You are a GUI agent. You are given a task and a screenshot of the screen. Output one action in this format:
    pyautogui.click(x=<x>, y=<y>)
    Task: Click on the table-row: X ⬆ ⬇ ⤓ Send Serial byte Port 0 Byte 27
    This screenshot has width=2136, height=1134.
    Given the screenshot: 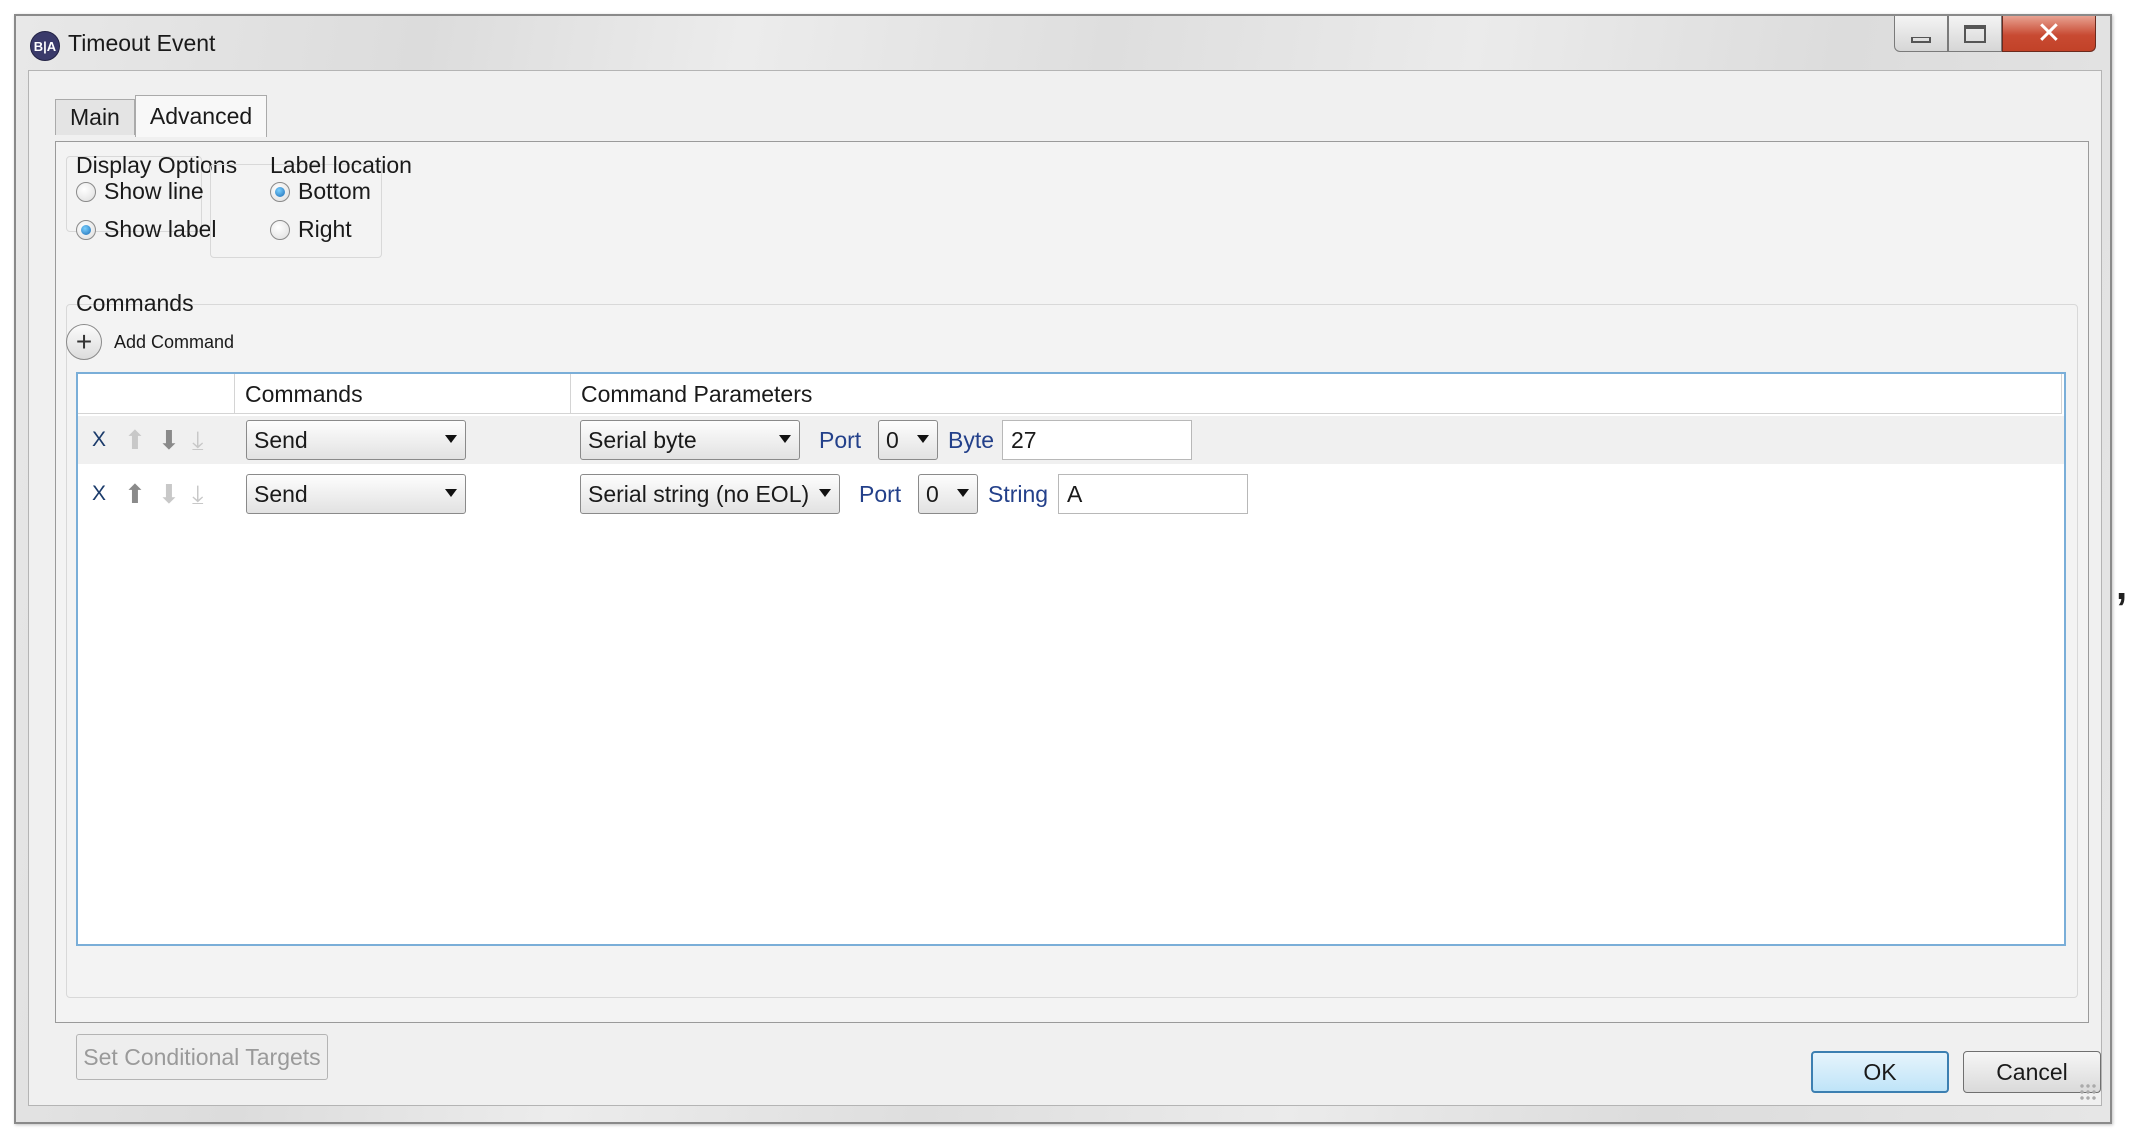 What is the action you would take?
    pyautogui.click(x=1071, y=440)
    